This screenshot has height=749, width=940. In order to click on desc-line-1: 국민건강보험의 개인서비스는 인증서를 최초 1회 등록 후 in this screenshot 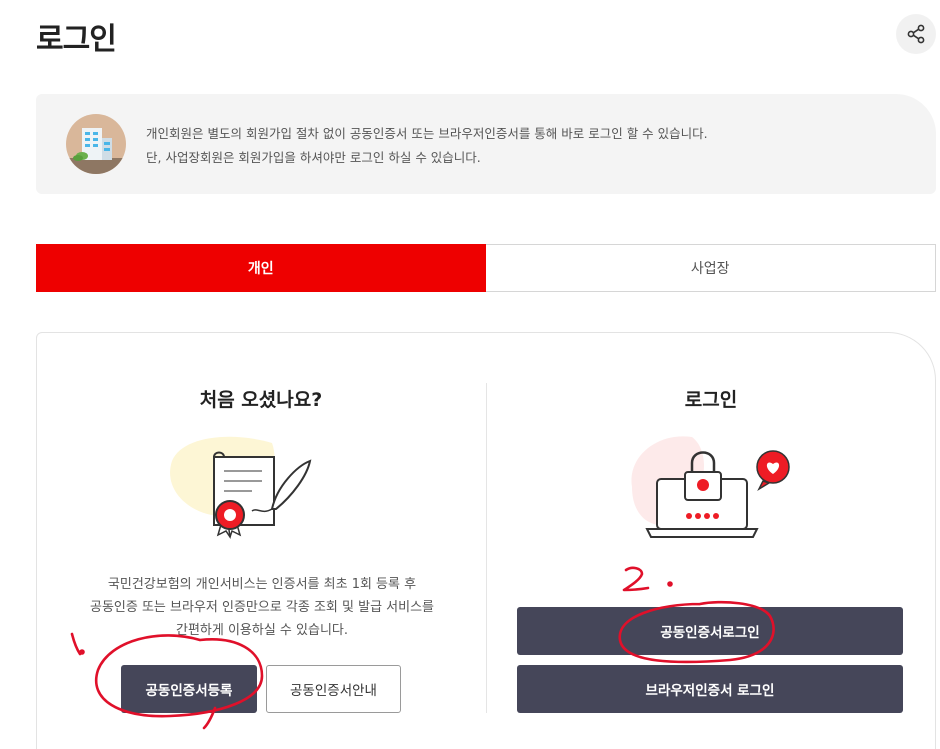, I will do `click(262, 584)`.